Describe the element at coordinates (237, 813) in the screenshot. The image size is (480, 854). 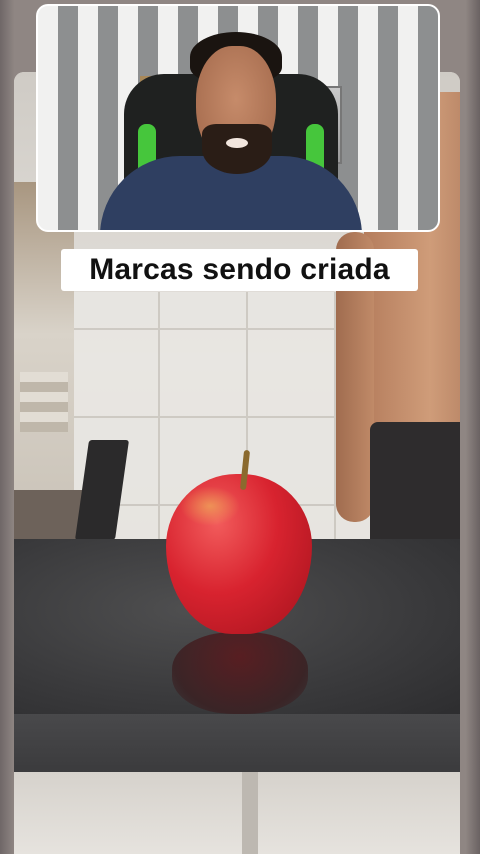
I see `counter-cabinet` at that location.